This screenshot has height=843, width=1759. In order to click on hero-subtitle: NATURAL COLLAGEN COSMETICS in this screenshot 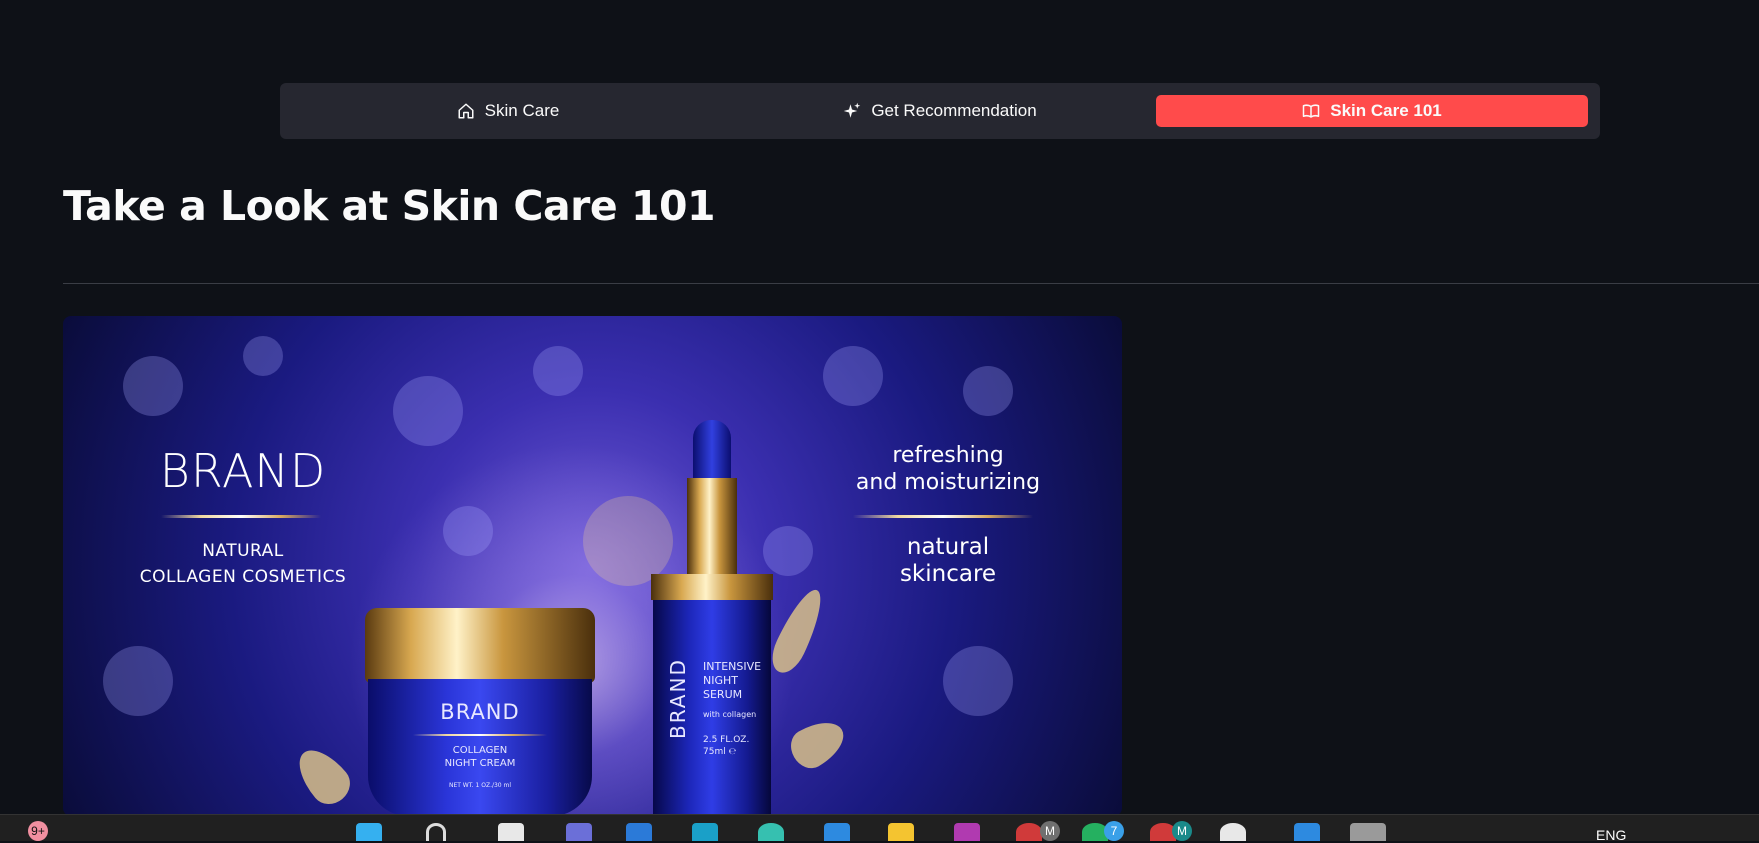, I will do `click(243, 564)`.